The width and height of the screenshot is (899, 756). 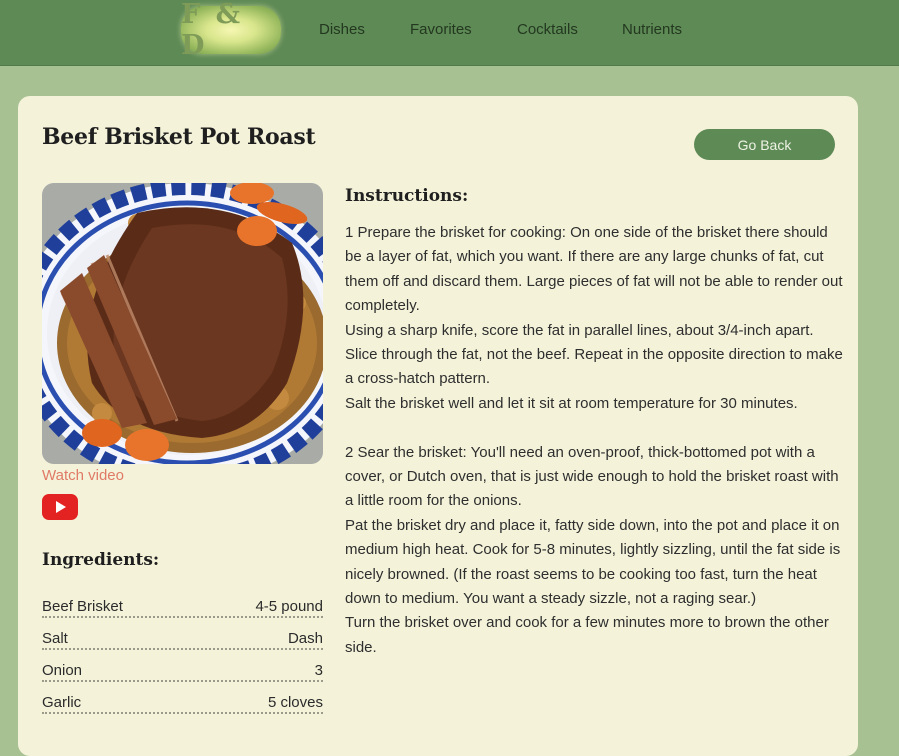 What do you see at coordinates (305, 638) in the screenshot?
I see `ingredient-amount: Dash` at bounding box center [305, 638].